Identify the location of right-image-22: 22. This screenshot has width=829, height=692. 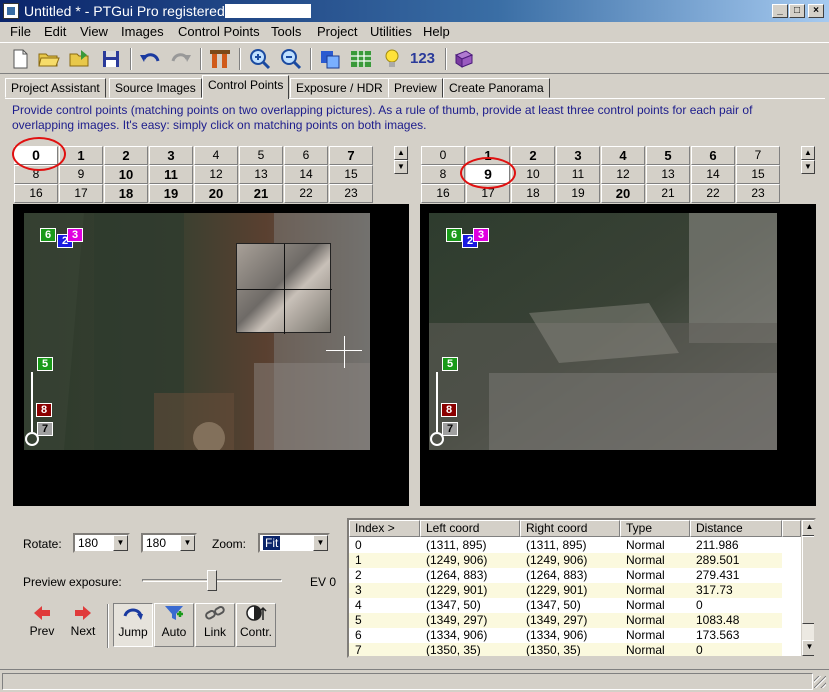
(713, 193).